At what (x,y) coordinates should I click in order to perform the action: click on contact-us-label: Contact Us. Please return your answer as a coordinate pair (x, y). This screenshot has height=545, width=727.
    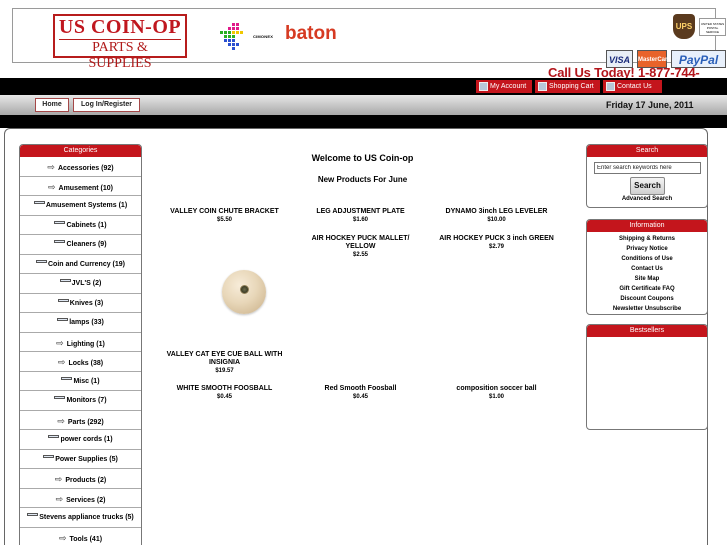
    Looking at the image, I should click on (634, 86).